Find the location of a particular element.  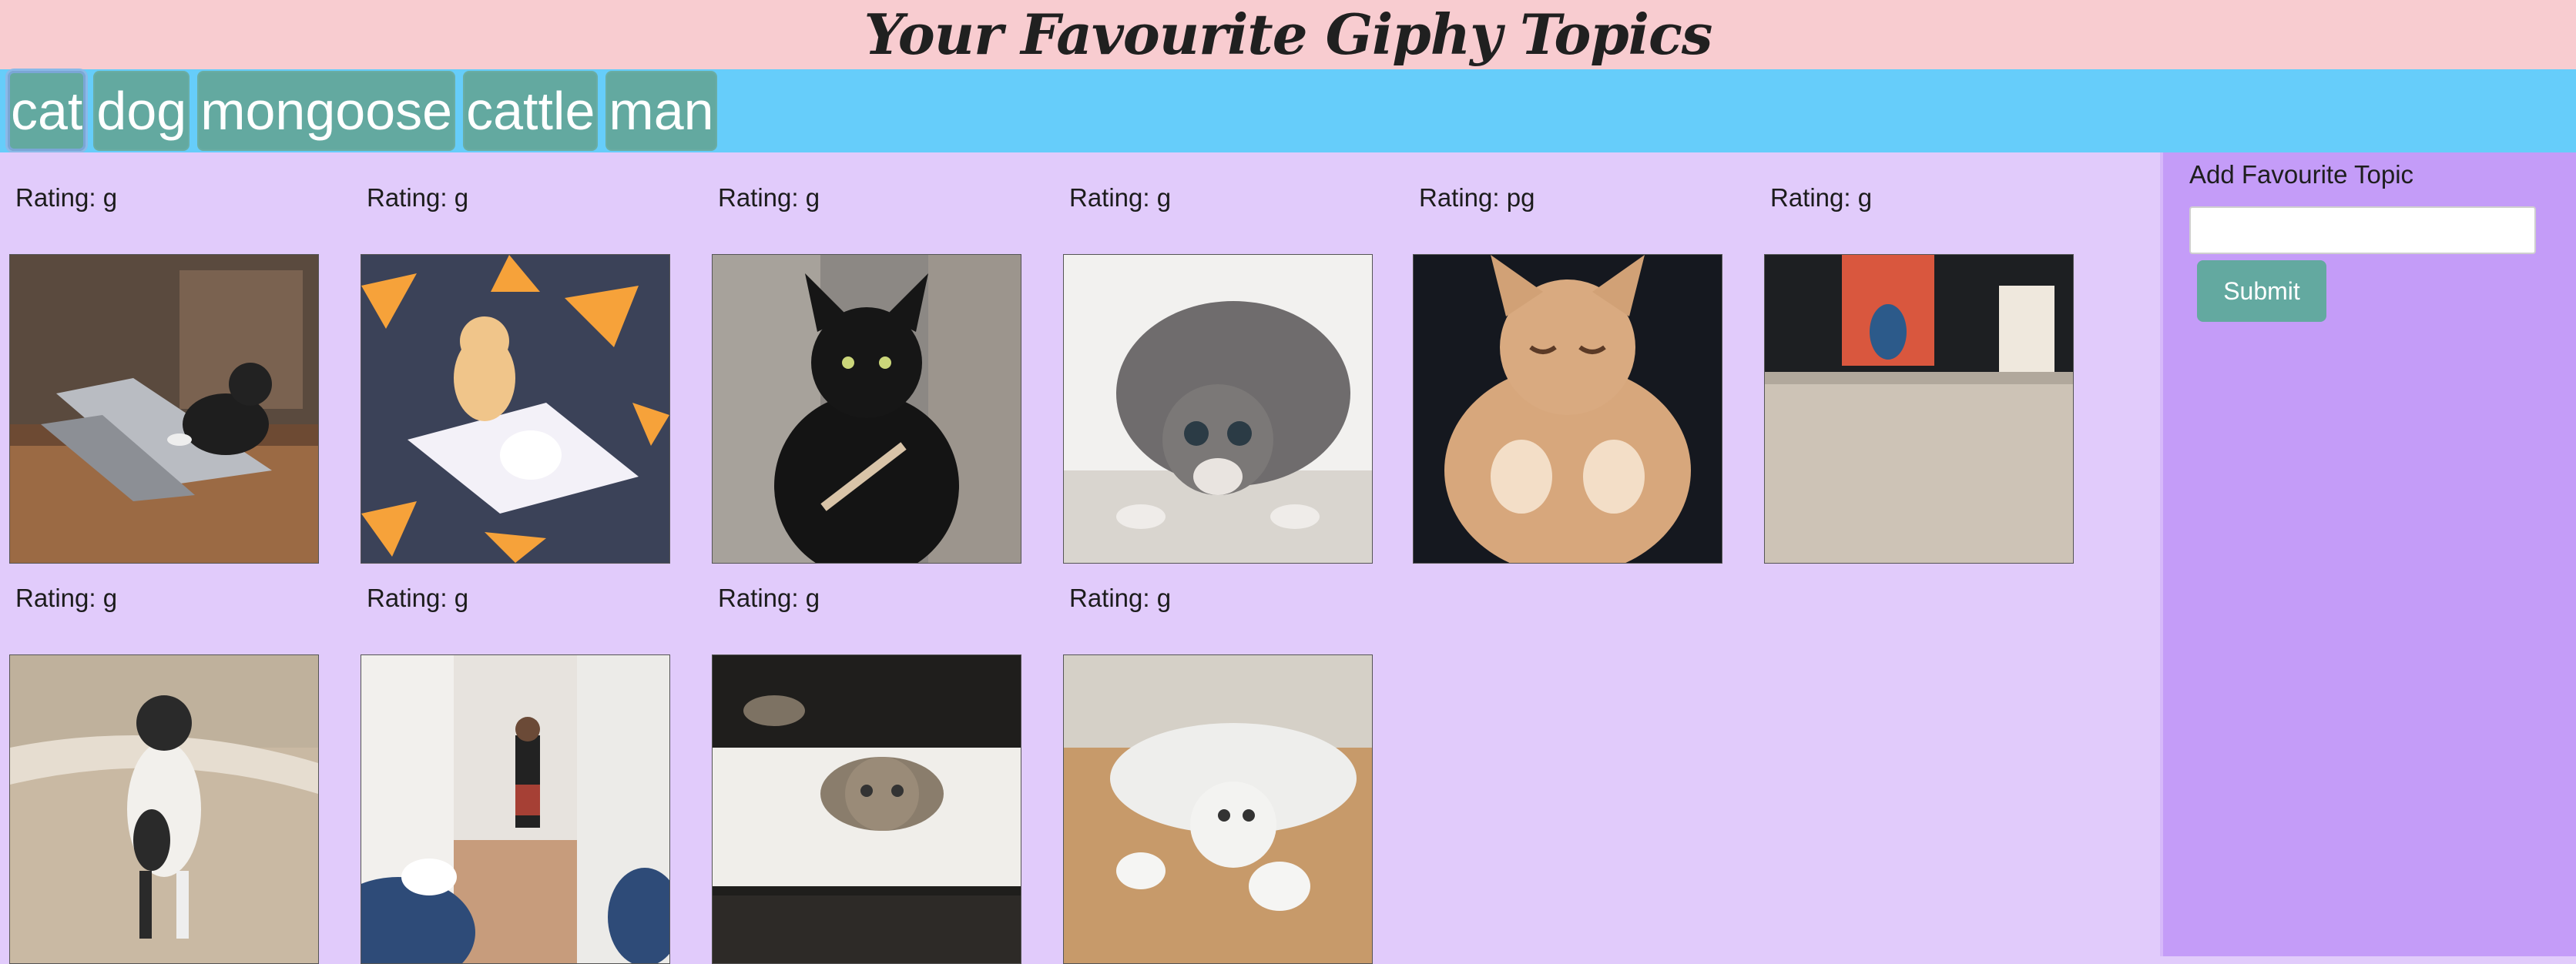

tabby-cat-crouching-gif is located at coordinates (1218, 409).